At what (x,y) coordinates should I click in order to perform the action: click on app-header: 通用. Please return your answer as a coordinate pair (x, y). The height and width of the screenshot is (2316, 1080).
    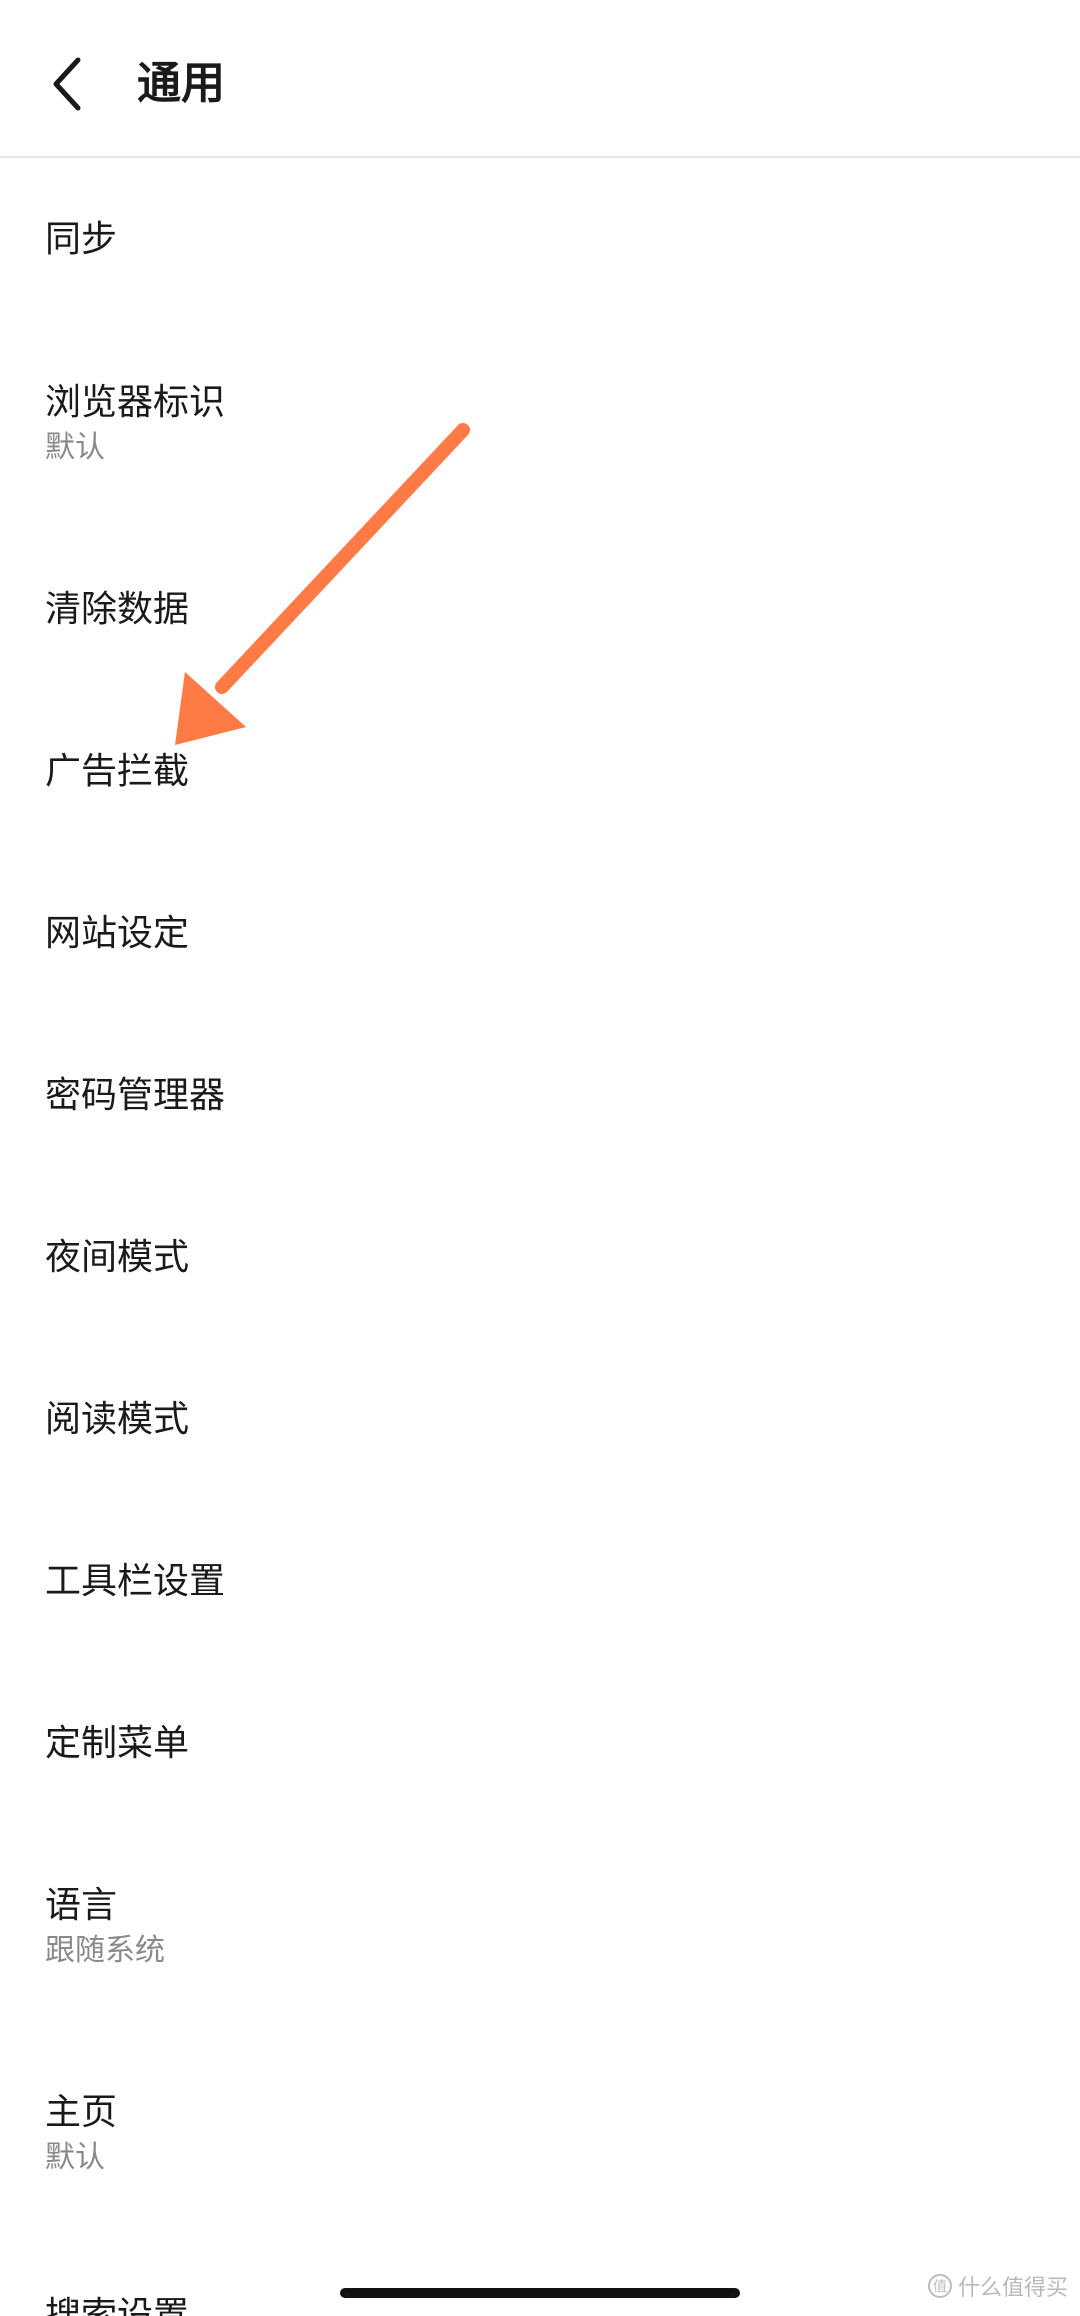
    Looking at the image, I should click on (540, 79).